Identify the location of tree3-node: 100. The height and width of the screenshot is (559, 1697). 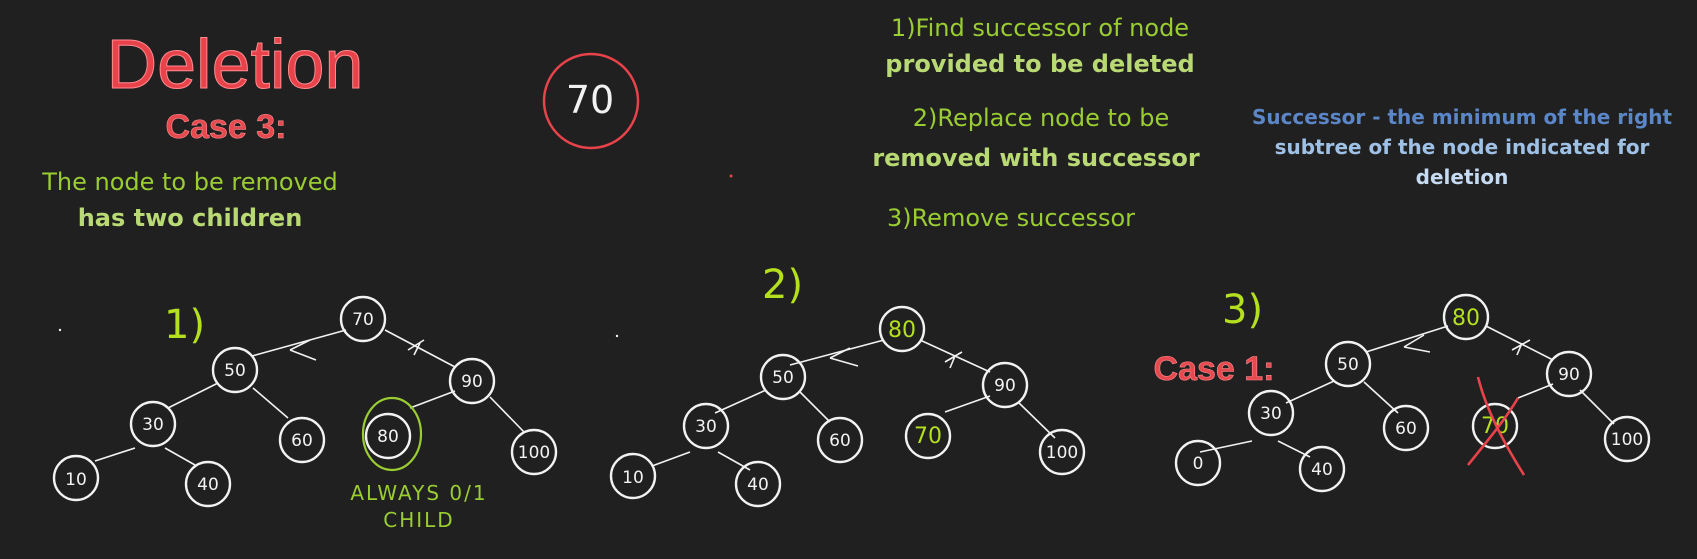
(1627, 439).